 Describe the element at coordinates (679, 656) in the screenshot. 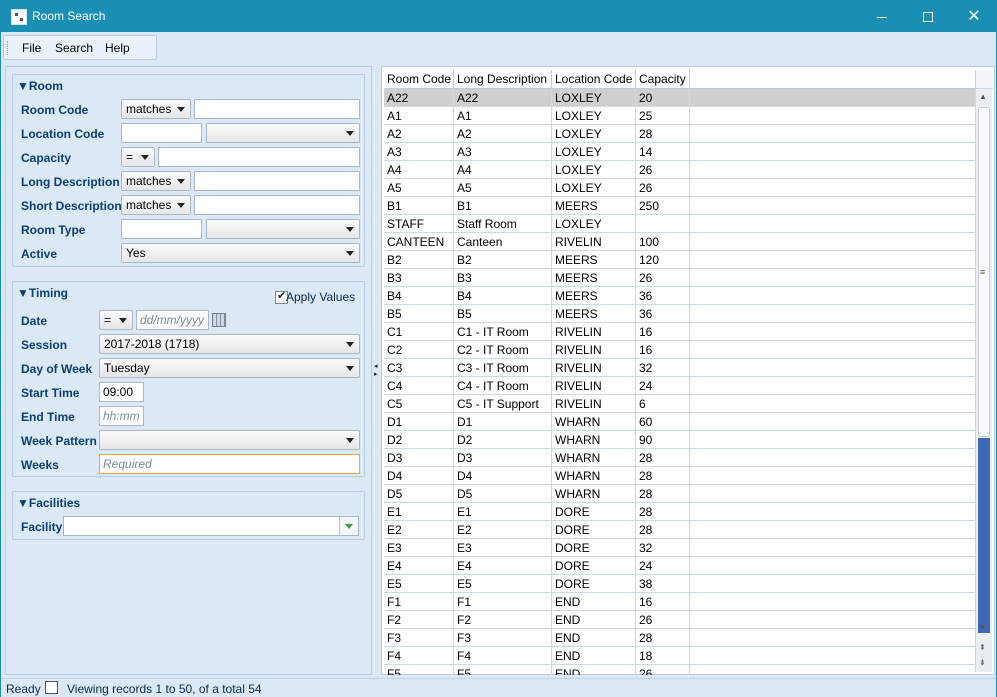

I see `table-row: F4 F4 END 18` at that location.